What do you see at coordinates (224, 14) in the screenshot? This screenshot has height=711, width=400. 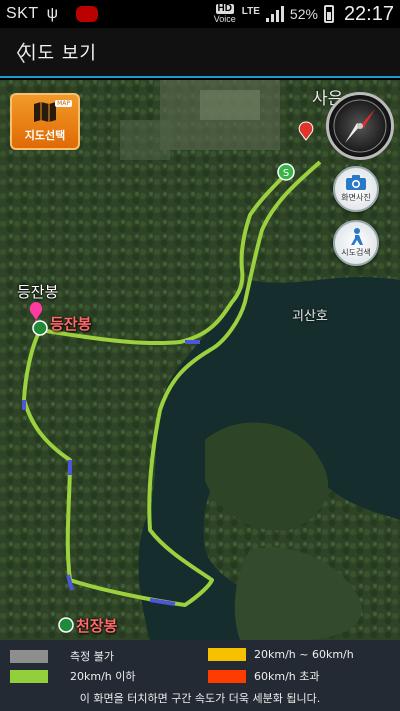 I see `hd-voice-icon: HD Voice` at bounding box center [224, 14].